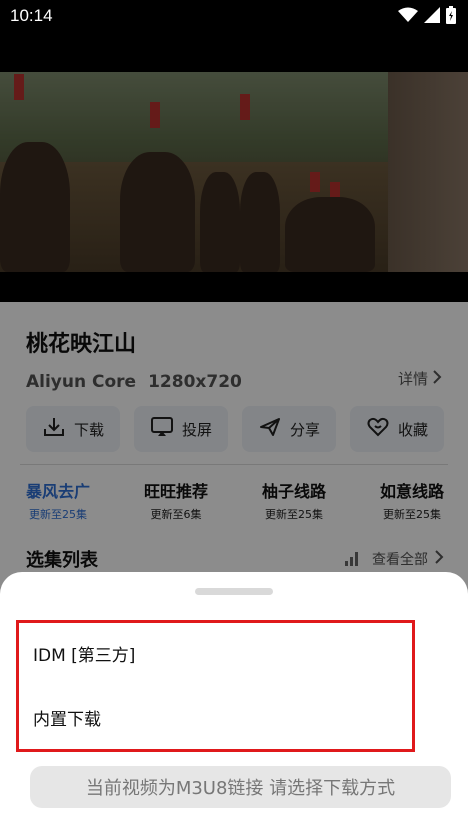 The image size is (468, 833). I want to click on status-icons, so click(427, 17).